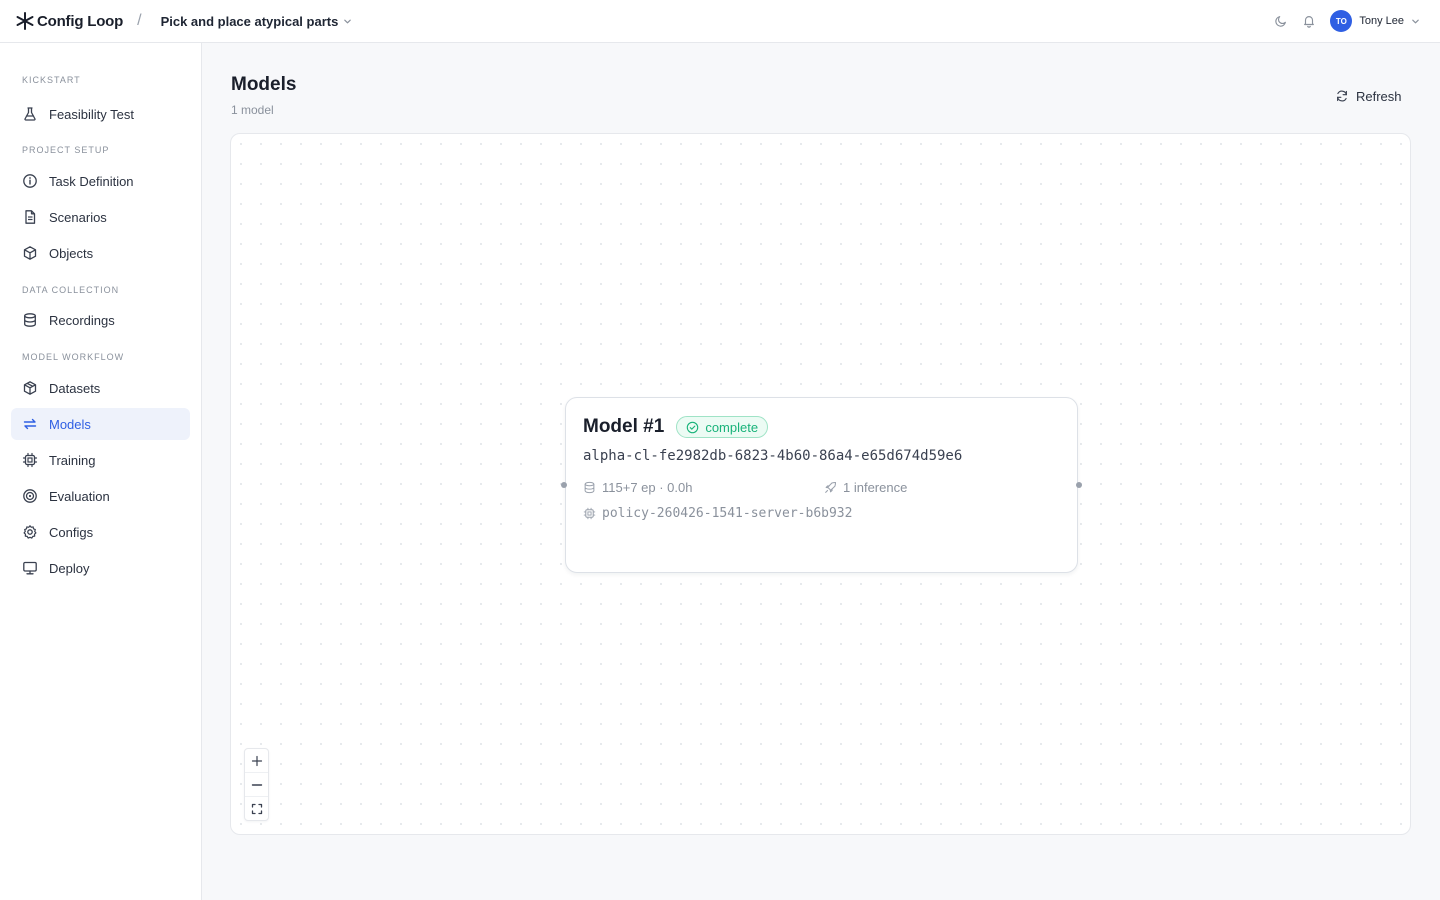 This screenshot has width=1440, height=900. What do you see at coordinates (1379, 96) in the screenshot?
I see `refresh-label: Refresh` at bounding box center [1379, 96].